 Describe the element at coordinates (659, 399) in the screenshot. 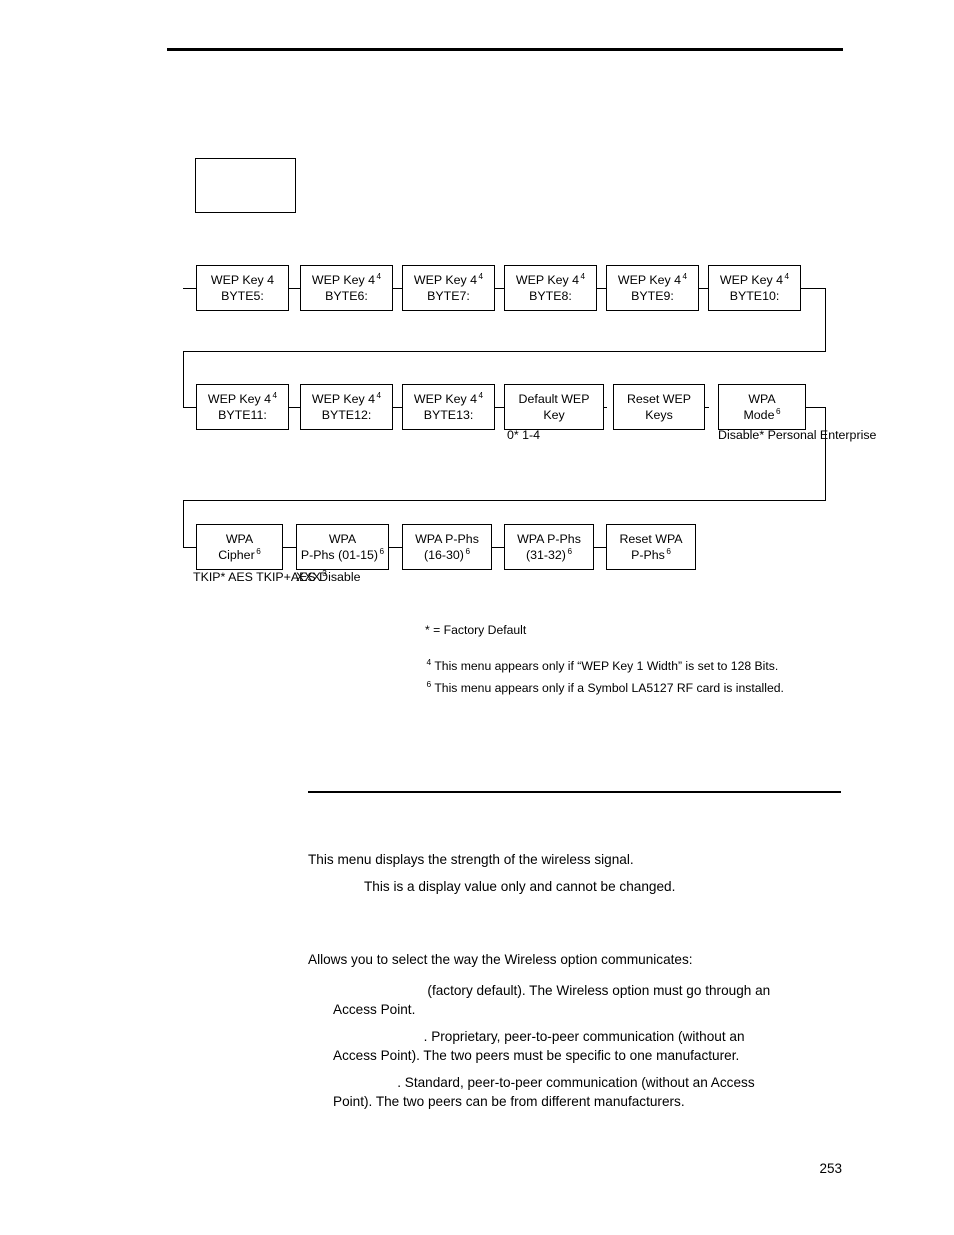

I see `flow-box-line1: Reset WEP` at that location.